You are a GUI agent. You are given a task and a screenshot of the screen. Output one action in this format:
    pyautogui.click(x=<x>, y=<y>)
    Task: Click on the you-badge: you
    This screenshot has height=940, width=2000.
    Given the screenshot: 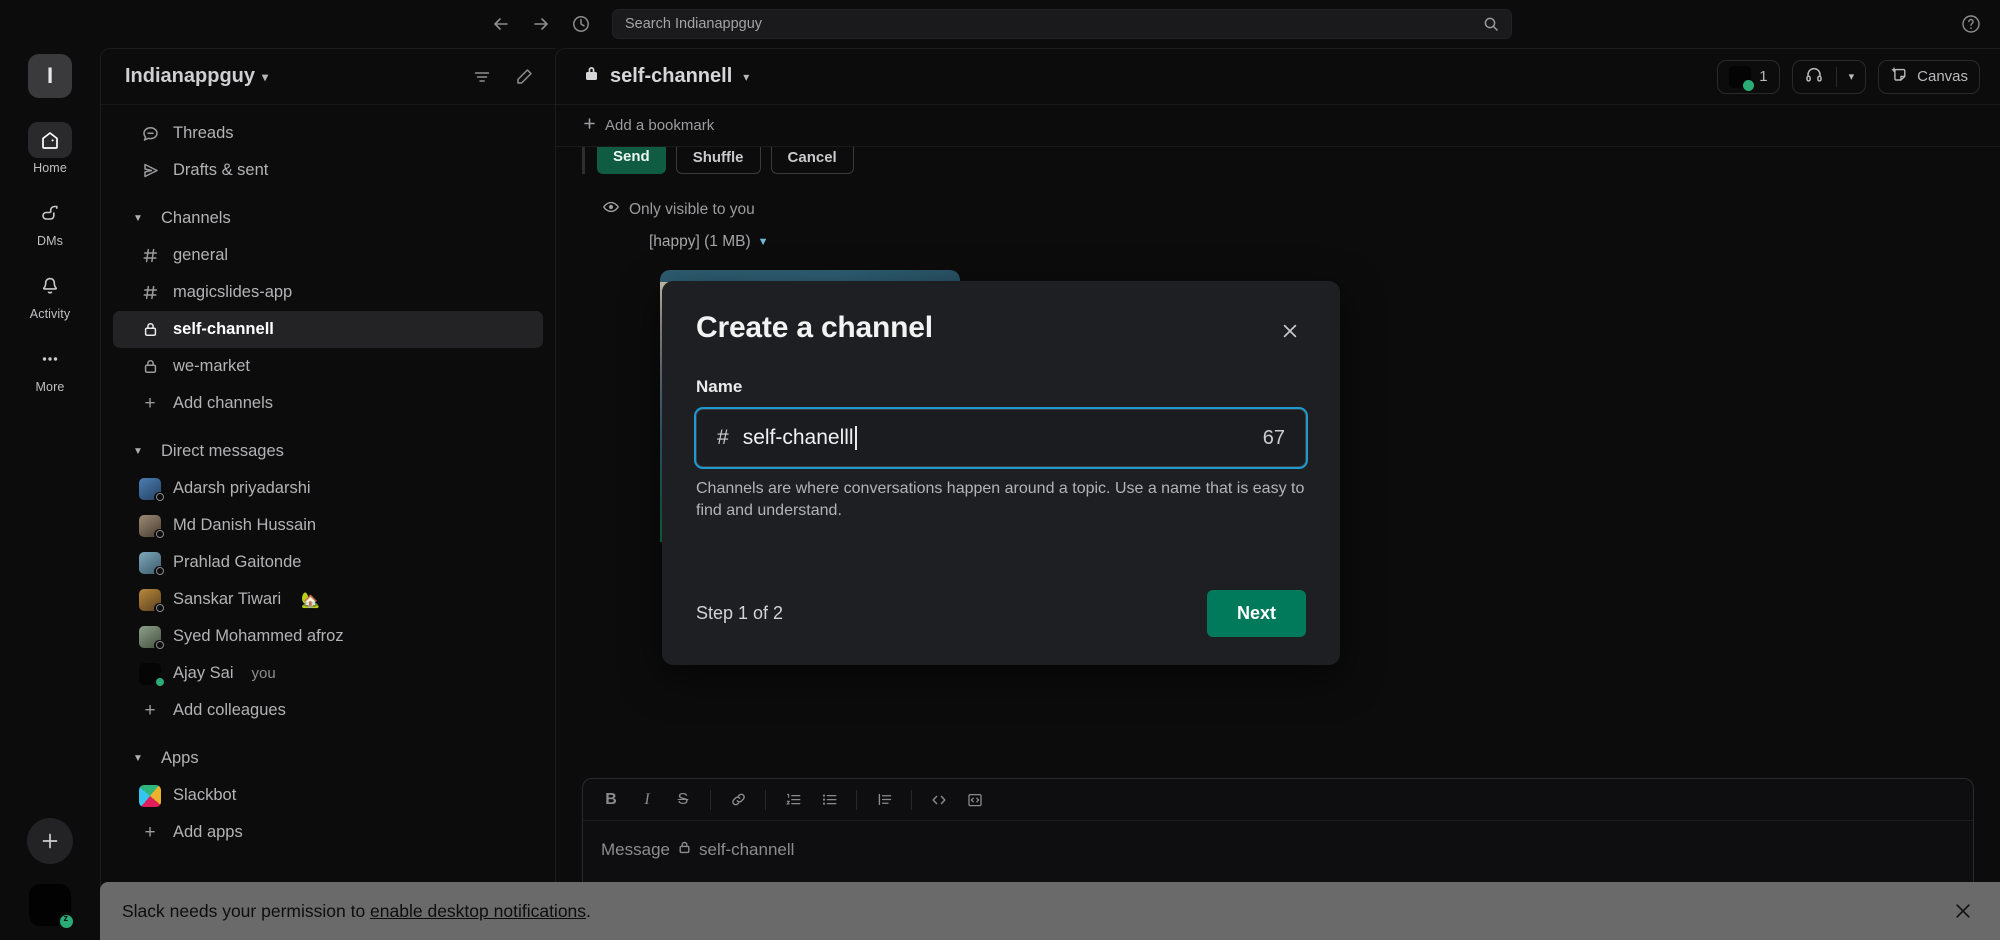 What is the action you would take?
    pyautogui.click(x=263, y=673)
    